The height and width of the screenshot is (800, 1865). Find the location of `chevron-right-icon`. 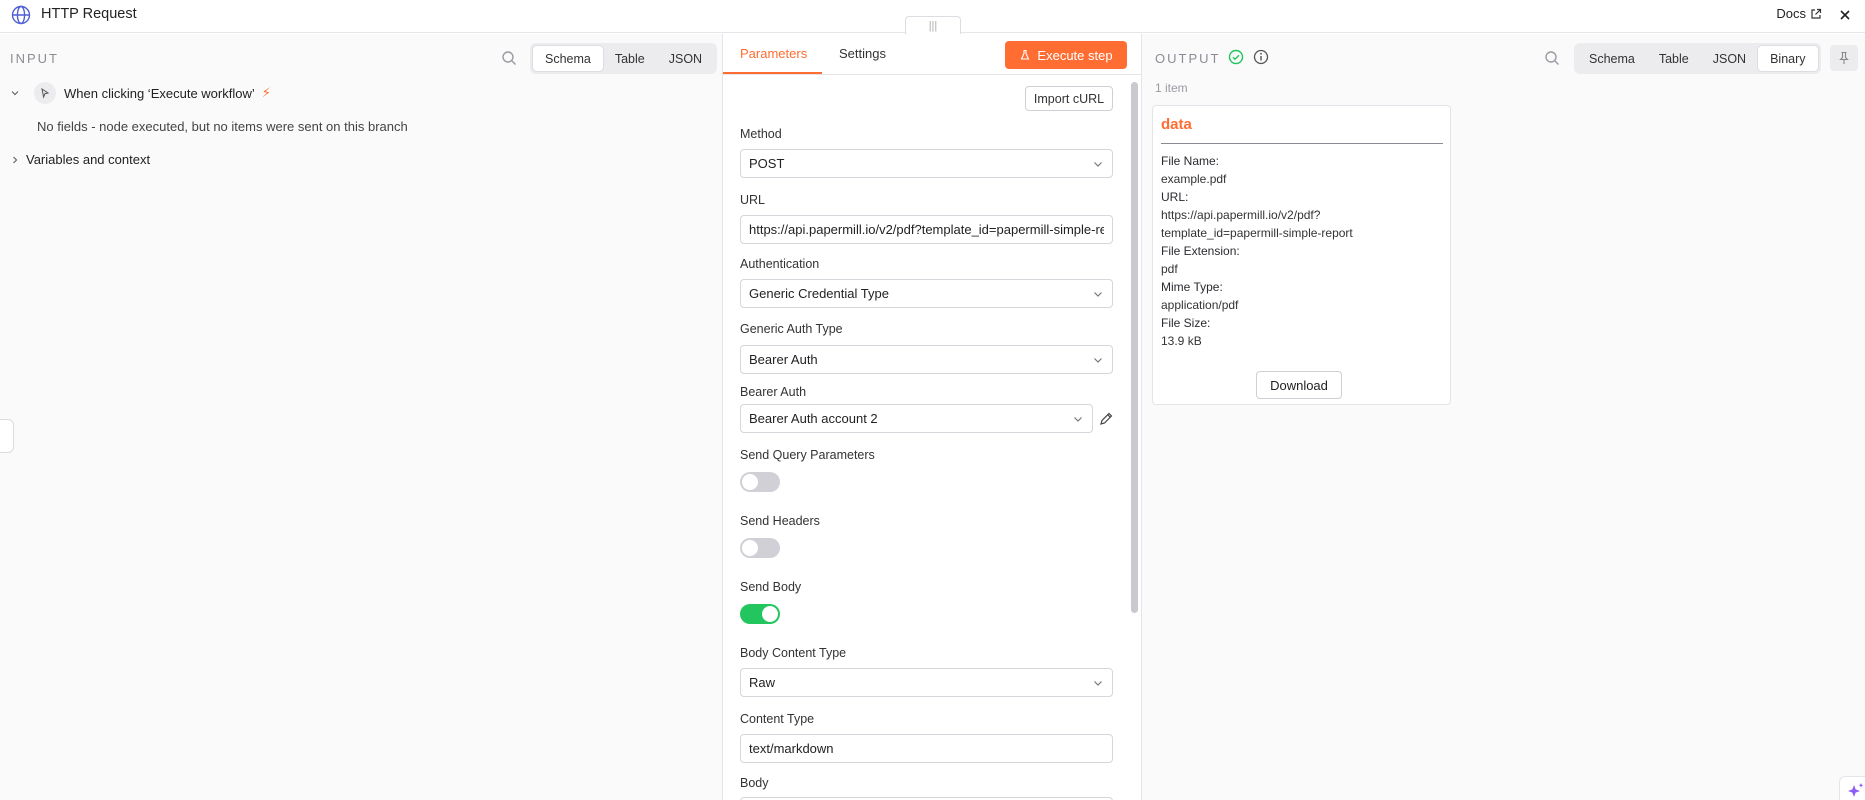

chevron-right-icon is located at coordinates (15, 159).